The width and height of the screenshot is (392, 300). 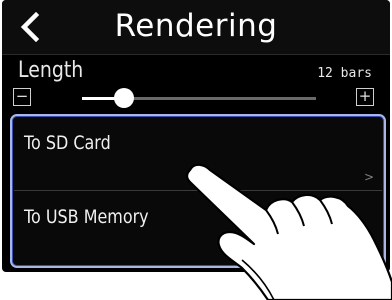 What do you see at coordinates (344, 73) in the screenshot?
I see `length-value: 12 bars` at bounding box center [344, 73].